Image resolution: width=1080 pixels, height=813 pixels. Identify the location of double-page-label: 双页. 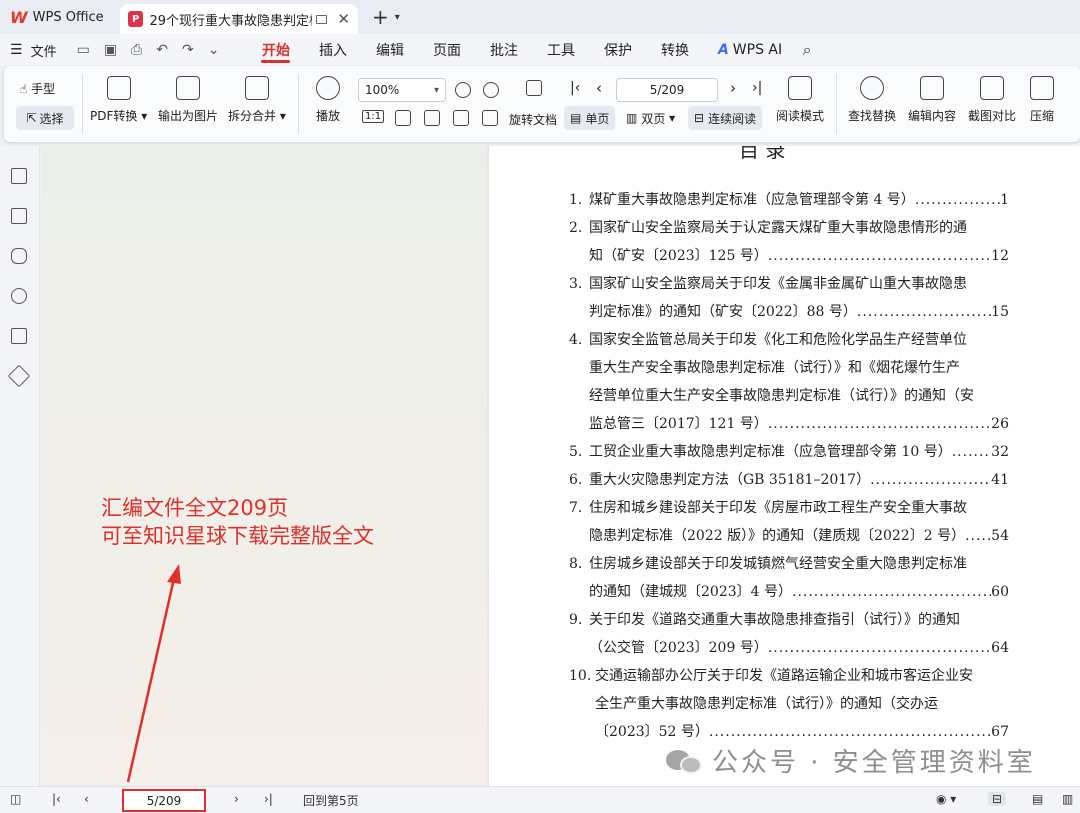
(653, 118).